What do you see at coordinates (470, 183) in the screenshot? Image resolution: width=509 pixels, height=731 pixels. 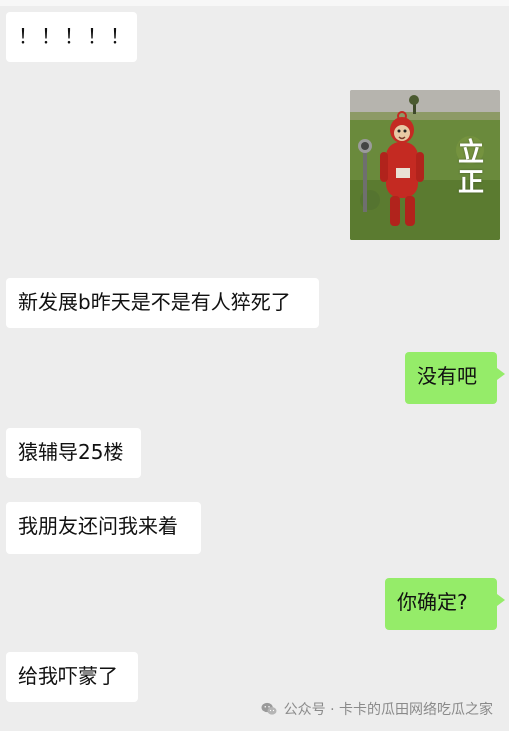 I see `sticker-caption-char: 正` at bounding box center [470, 183].